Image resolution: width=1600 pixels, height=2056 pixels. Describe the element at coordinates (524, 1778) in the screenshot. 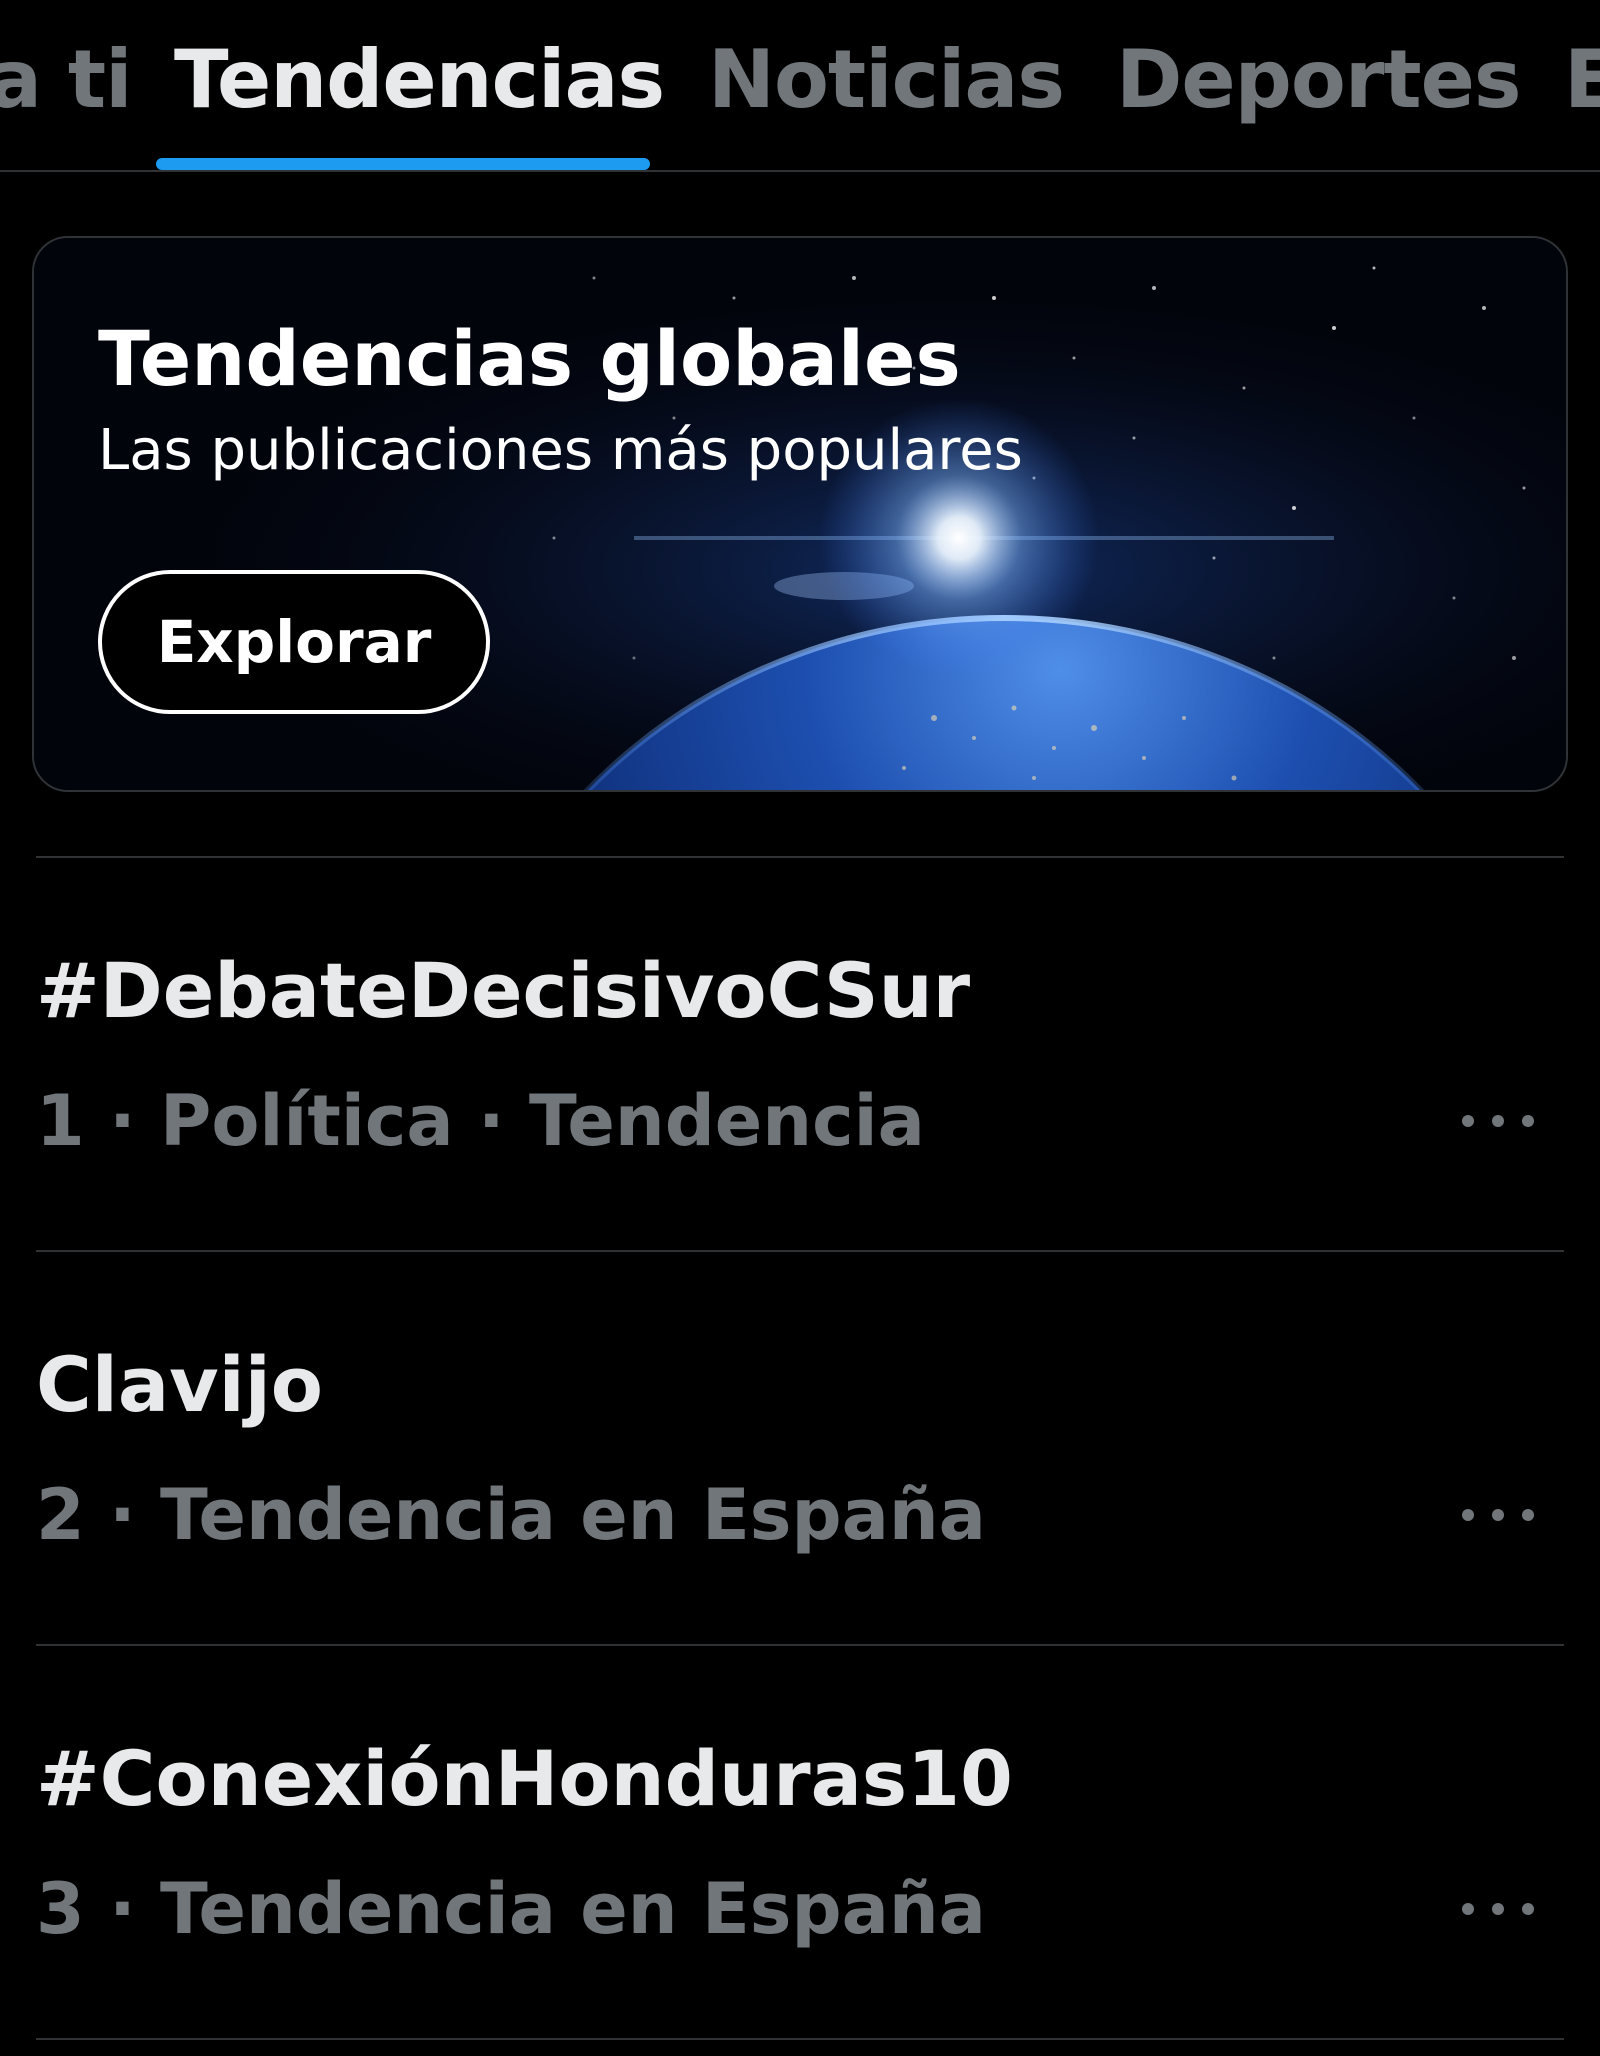

I see `trend-name: #ConexiónHonduras10` at that location.